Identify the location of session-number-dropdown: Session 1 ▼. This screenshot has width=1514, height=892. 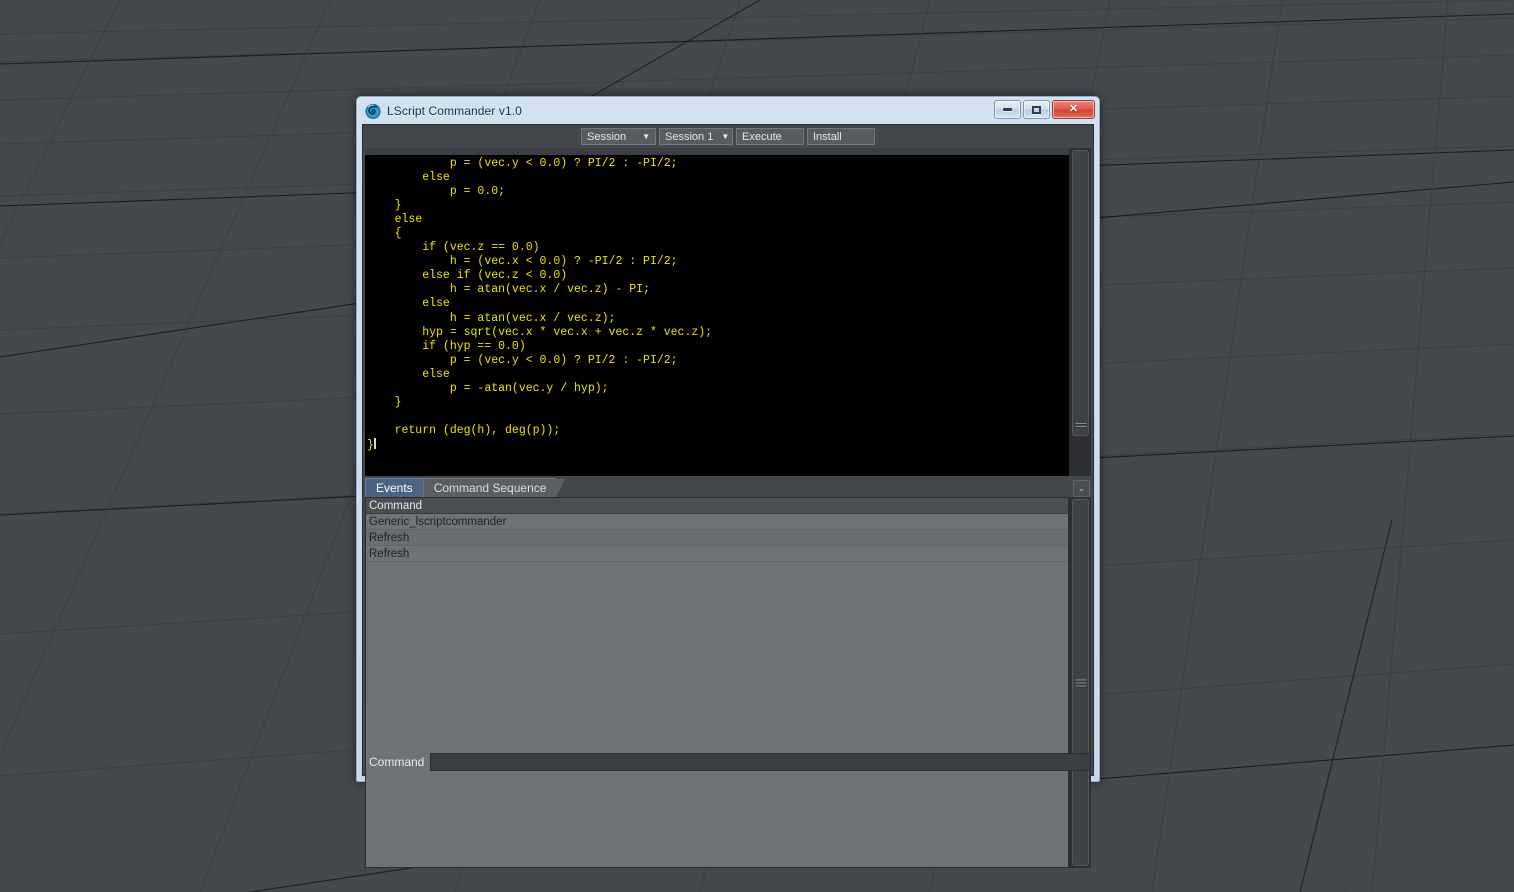
(696, 136).